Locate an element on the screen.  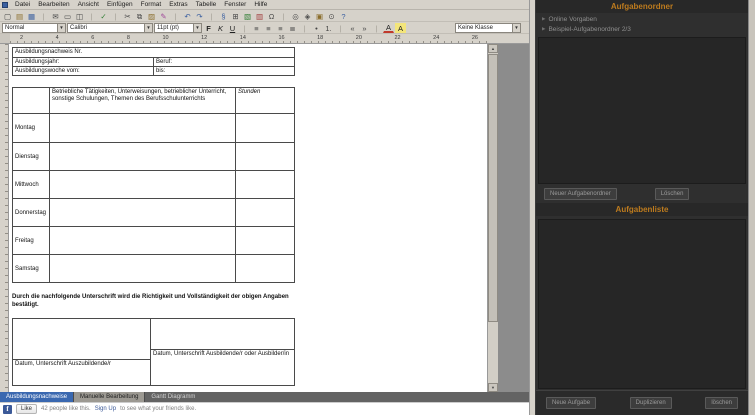
bold-icon: F is located at coordinates (208, 28).